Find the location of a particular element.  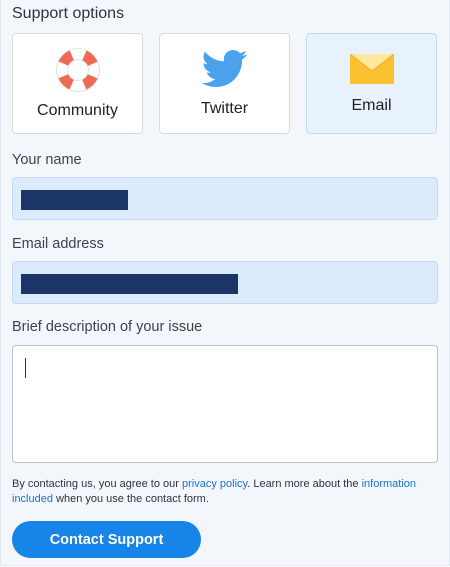

support-option-community: Community is located at coordinates (77, 83).